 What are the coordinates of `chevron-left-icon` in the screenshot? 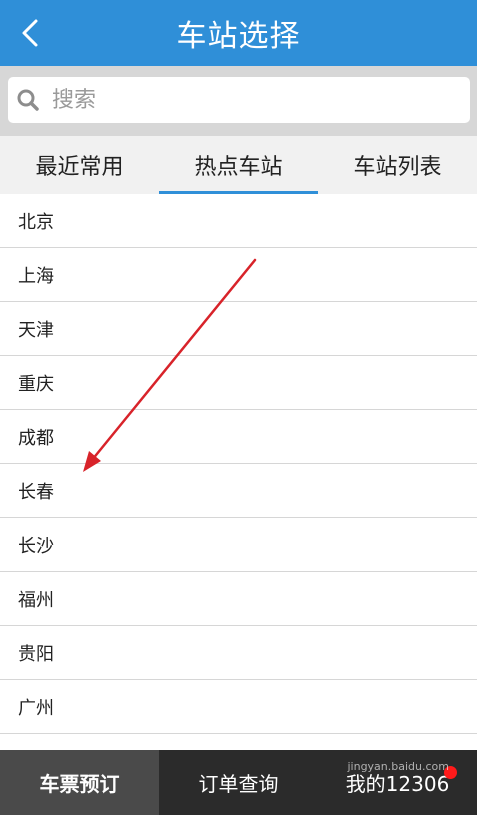 It's located at (30, 33).